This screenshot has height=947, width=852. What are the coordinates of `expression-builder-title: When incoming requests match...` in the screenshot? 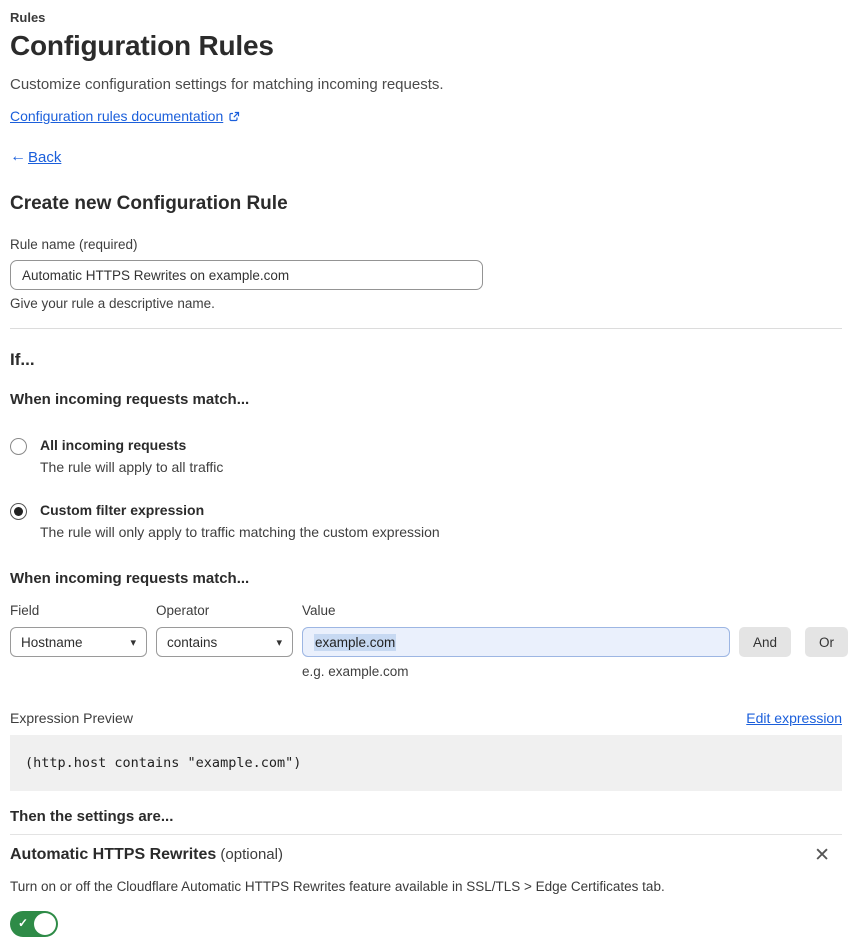 It's located at (130, 578).